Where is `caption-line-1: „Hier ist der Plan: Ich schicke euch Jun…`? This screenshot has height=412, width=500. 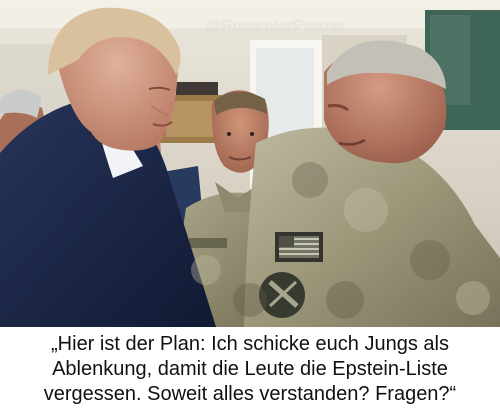 caption-line-1: „Hier ist der Plan: Ich schicke euch Jun… is located at coordinates (250, 343).